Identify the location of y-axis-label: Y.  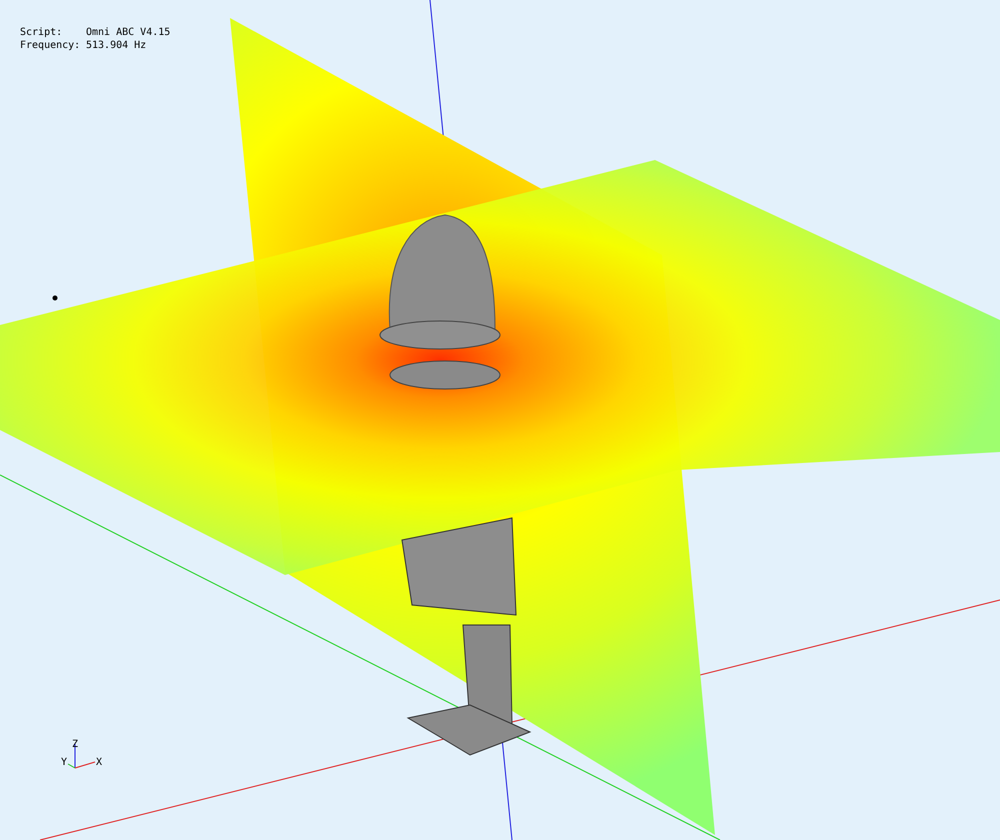
(64, 762).